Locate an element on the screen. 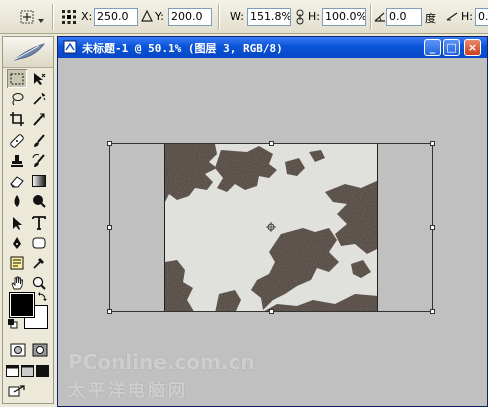 This screenshot has width=488, height=407. swap-colors-icon is located at coordinates (42, 297).